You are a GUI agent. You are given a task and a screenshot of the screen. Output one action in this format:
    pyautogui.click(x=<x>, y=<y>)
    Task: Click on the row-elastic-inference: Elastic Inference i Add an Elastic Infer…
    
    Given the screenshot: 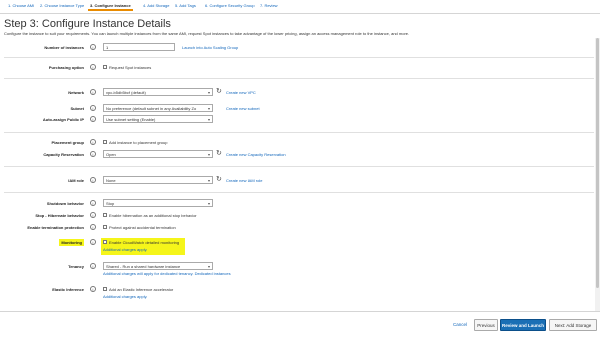 What is the action you would take?
    pyautogui.click(x=297, y=292)
    